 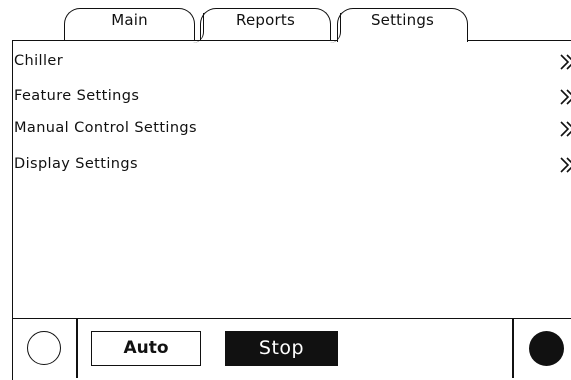 I want to click on menu-item-display-settings: Display Settings, so click(x=292, y=164).